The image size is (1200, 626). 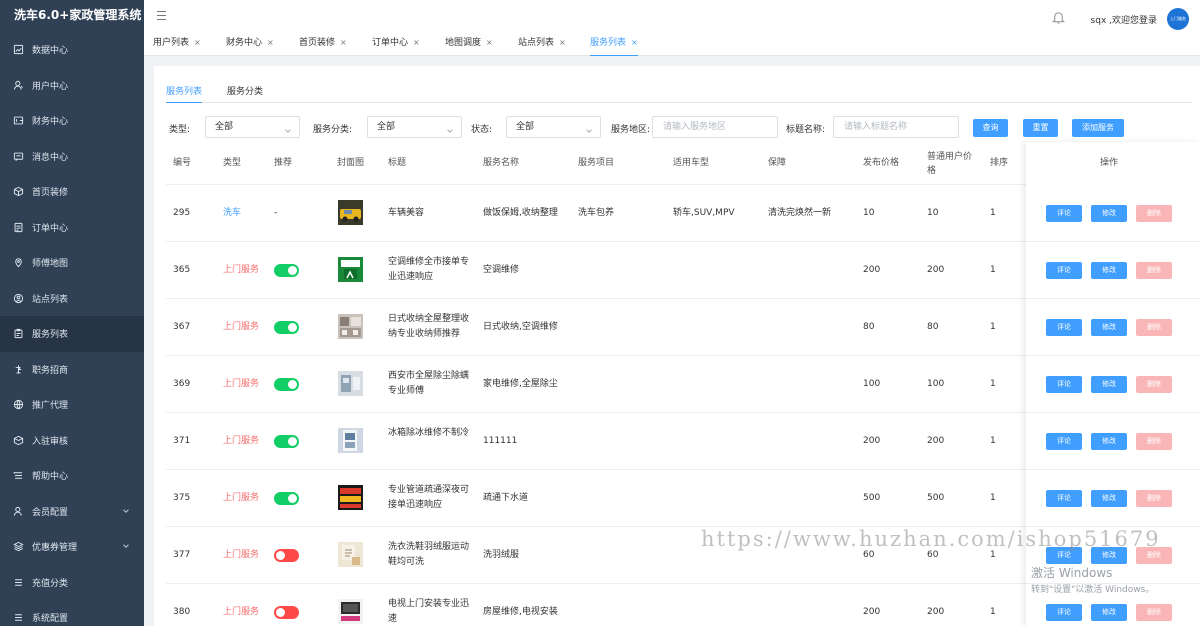 What do you see at coordinates (520, 383) in the screenshot?
I see `cell-service-name: 家电维修,全屋除尘` at bounding box center [520, 383].